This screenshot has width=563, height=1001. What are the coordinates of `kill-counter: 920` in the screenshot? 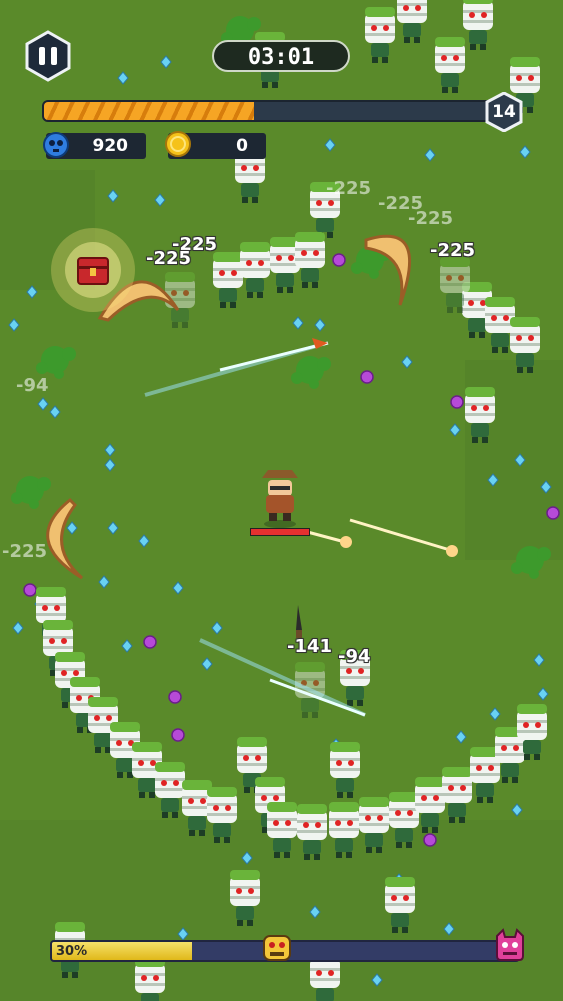 It's located at (94, 145).